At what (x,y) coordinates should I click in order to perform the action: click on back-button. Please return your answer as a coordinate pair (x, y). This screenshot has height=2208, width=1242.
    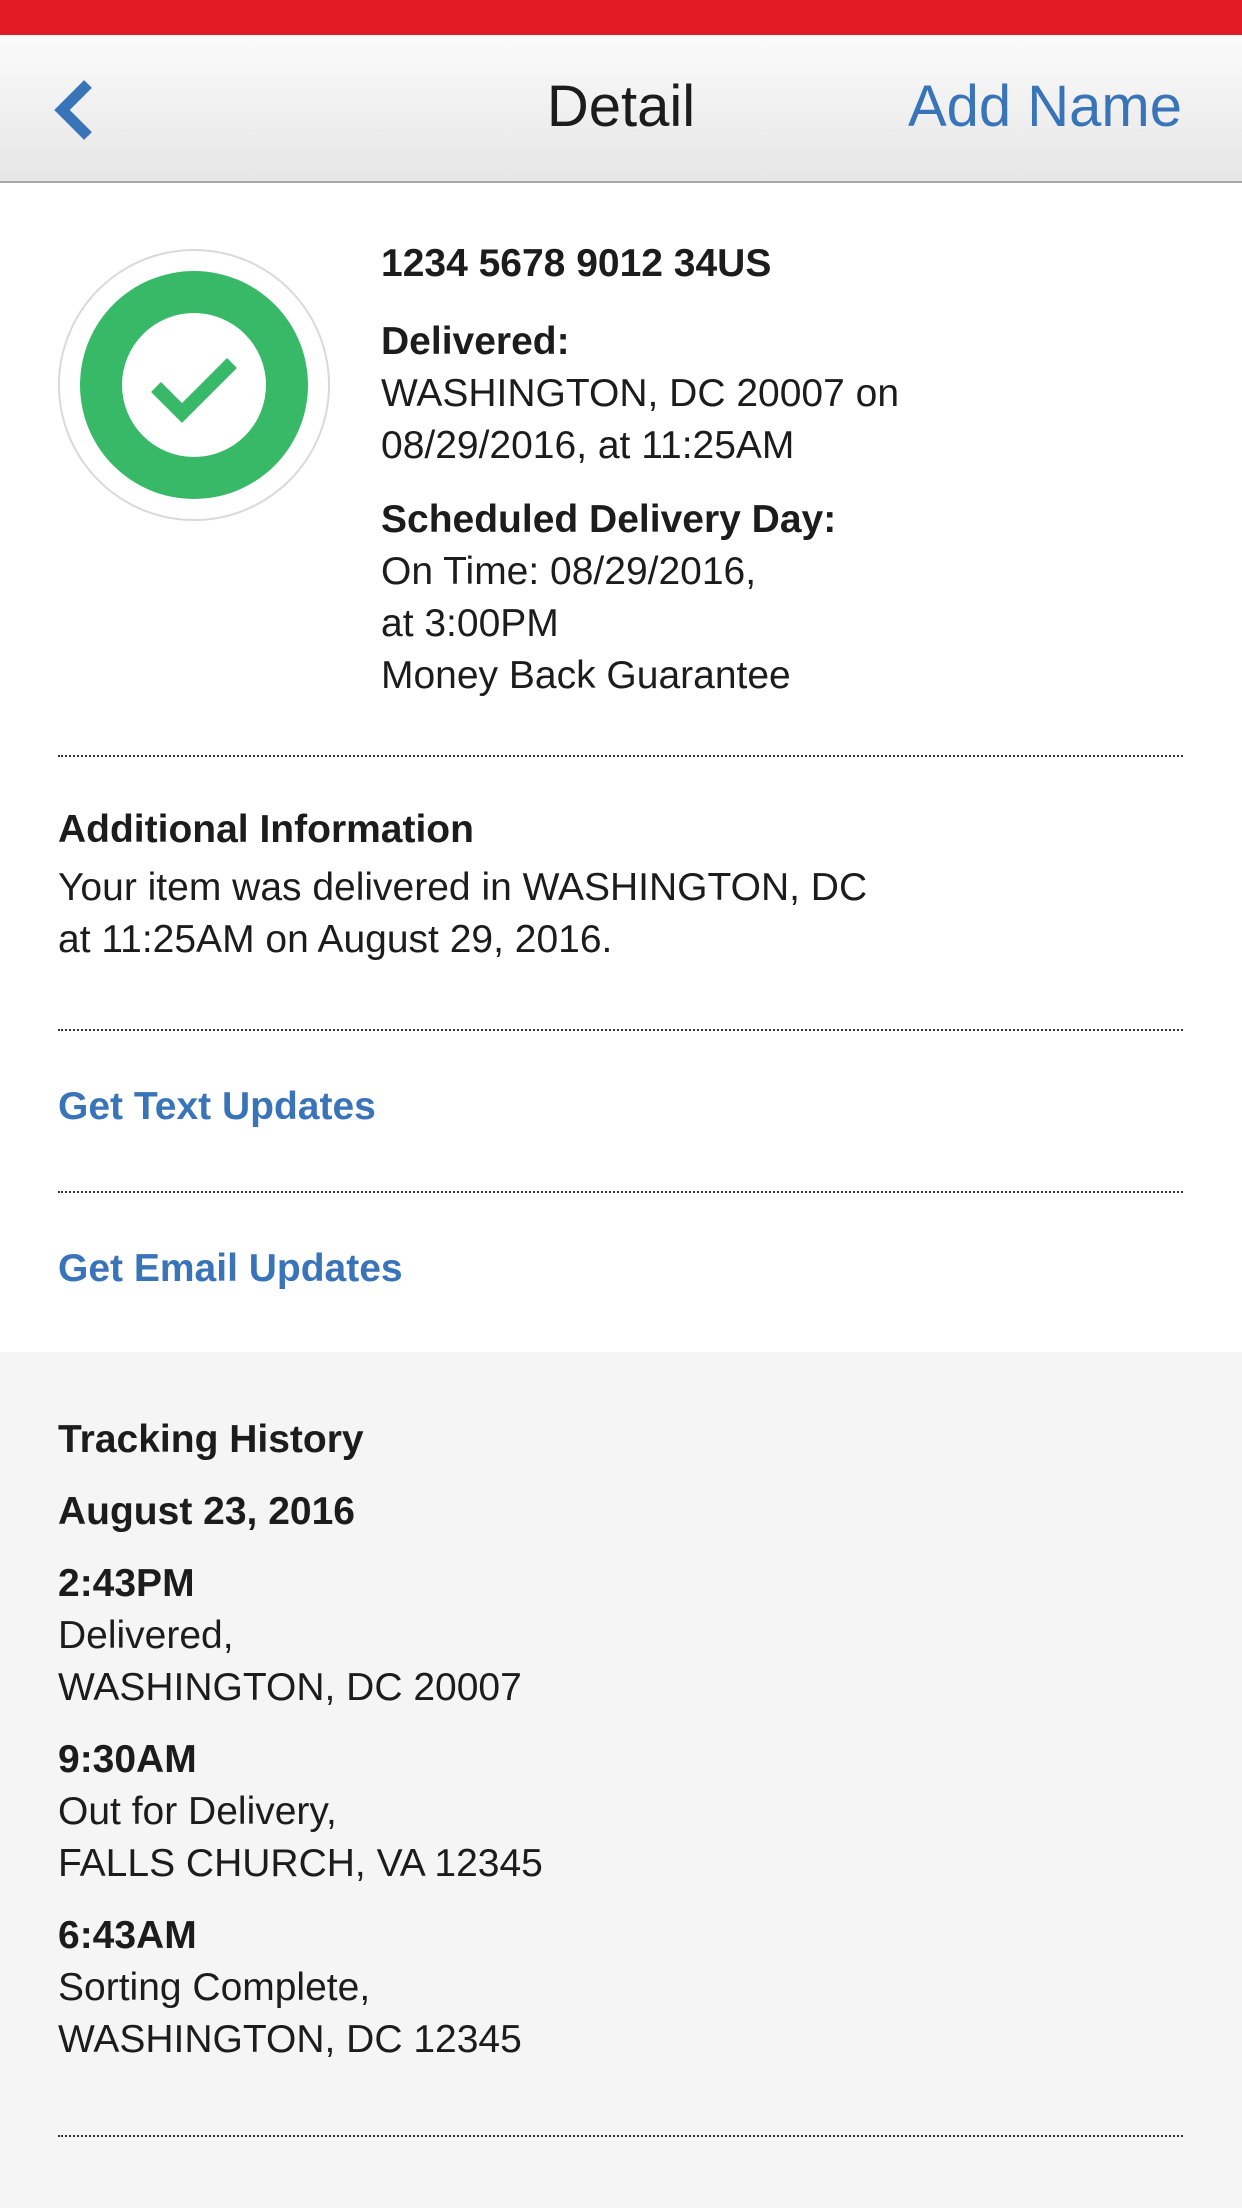
    Looking at the image, I should click on (85, 110).